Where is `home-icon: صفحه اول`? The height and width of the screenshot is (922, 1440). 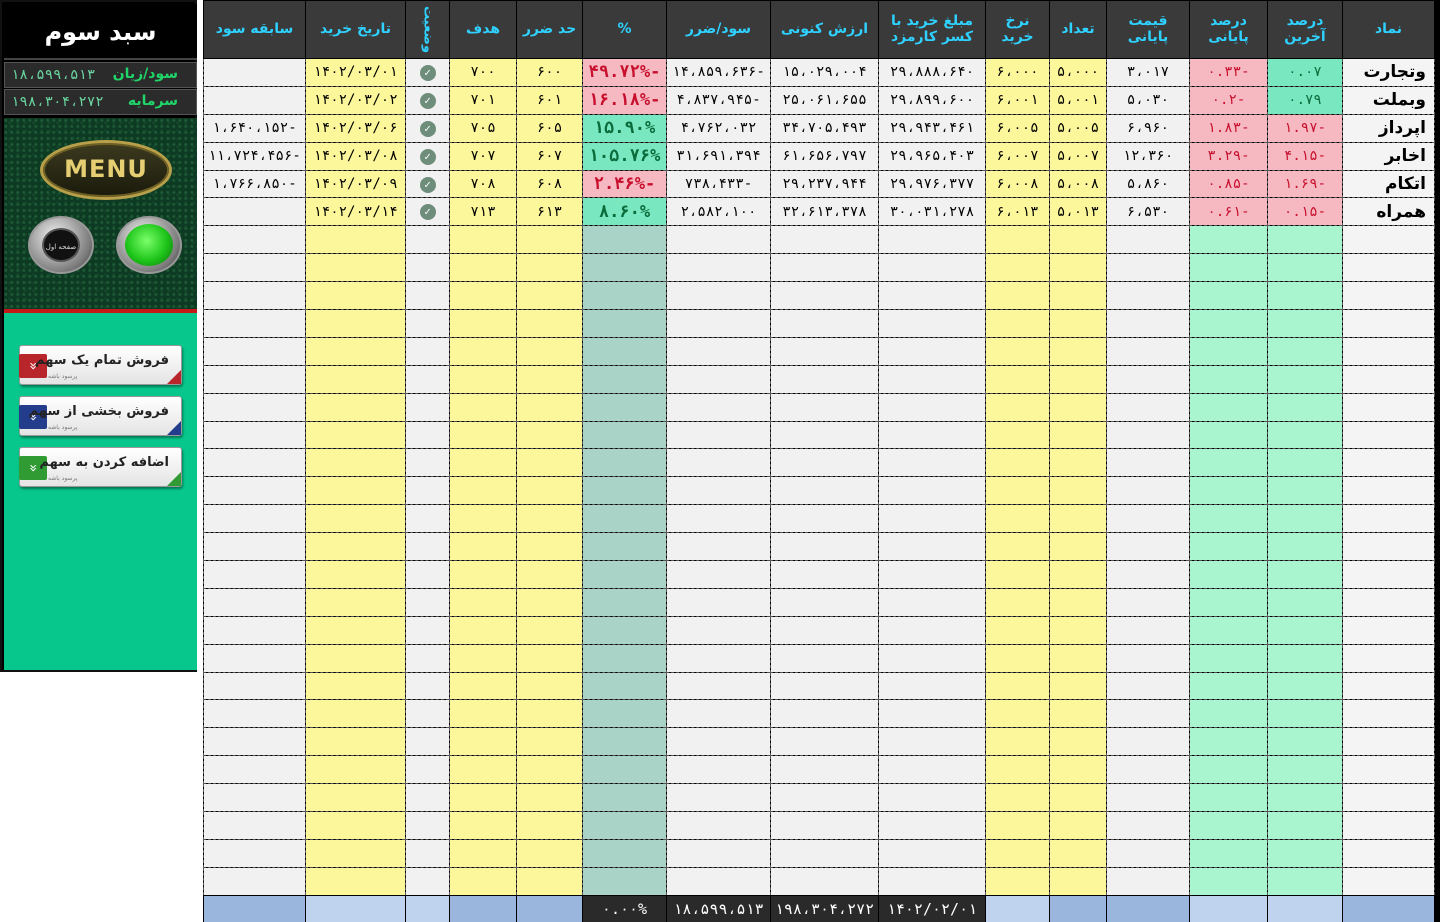 home-icon: صفحه اول is located at coordinates (61, 245).